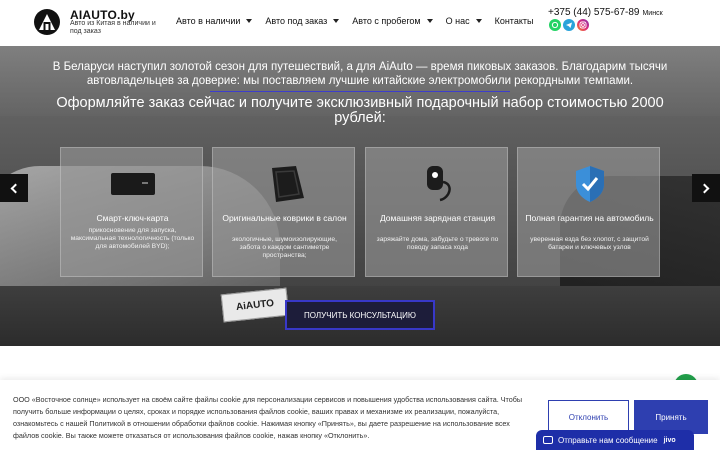 This screenshot has height=450, width=720. Describe the element at coordinates (437, 184) in the screenshot. I see `home-charging-station-icon` at that location.